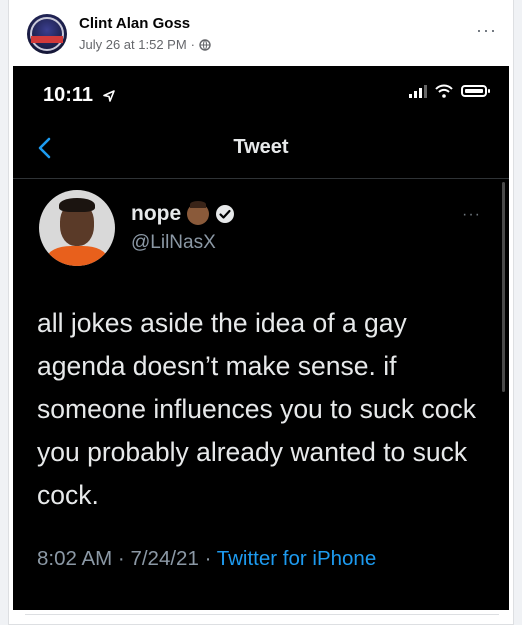  Describe the element at coordinates (183, 213) in the screenshot. I see `tweet-name-row: nope` at that location.